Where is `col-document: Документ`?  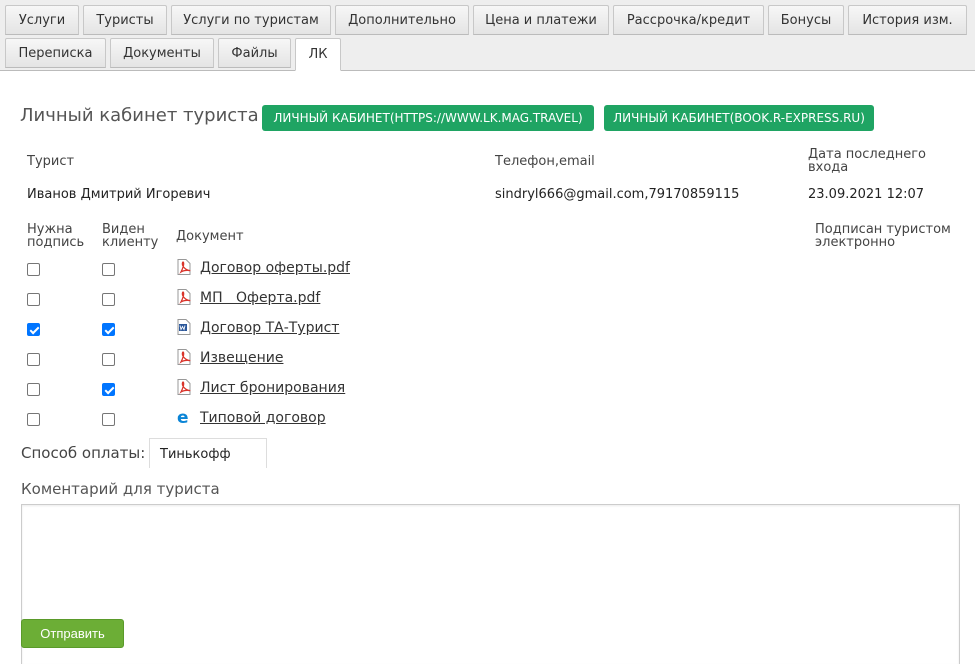
col-document: Документ is located at coordinates (210, 236).